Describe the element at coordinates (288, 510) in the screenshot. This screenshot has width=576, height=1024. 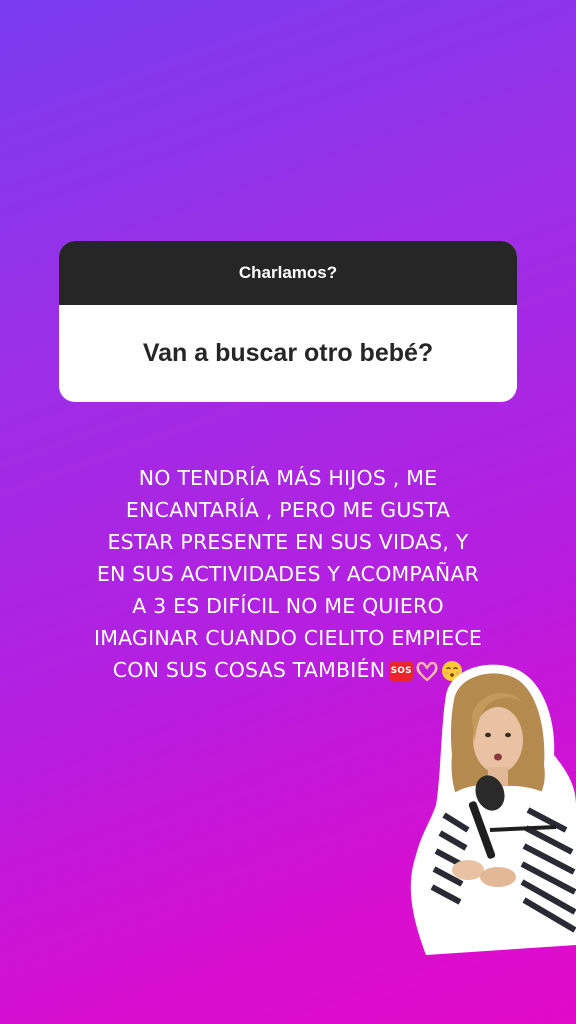
I see `answer-line: ENCANTARÍA , PERO ME GUSTA` at that location.